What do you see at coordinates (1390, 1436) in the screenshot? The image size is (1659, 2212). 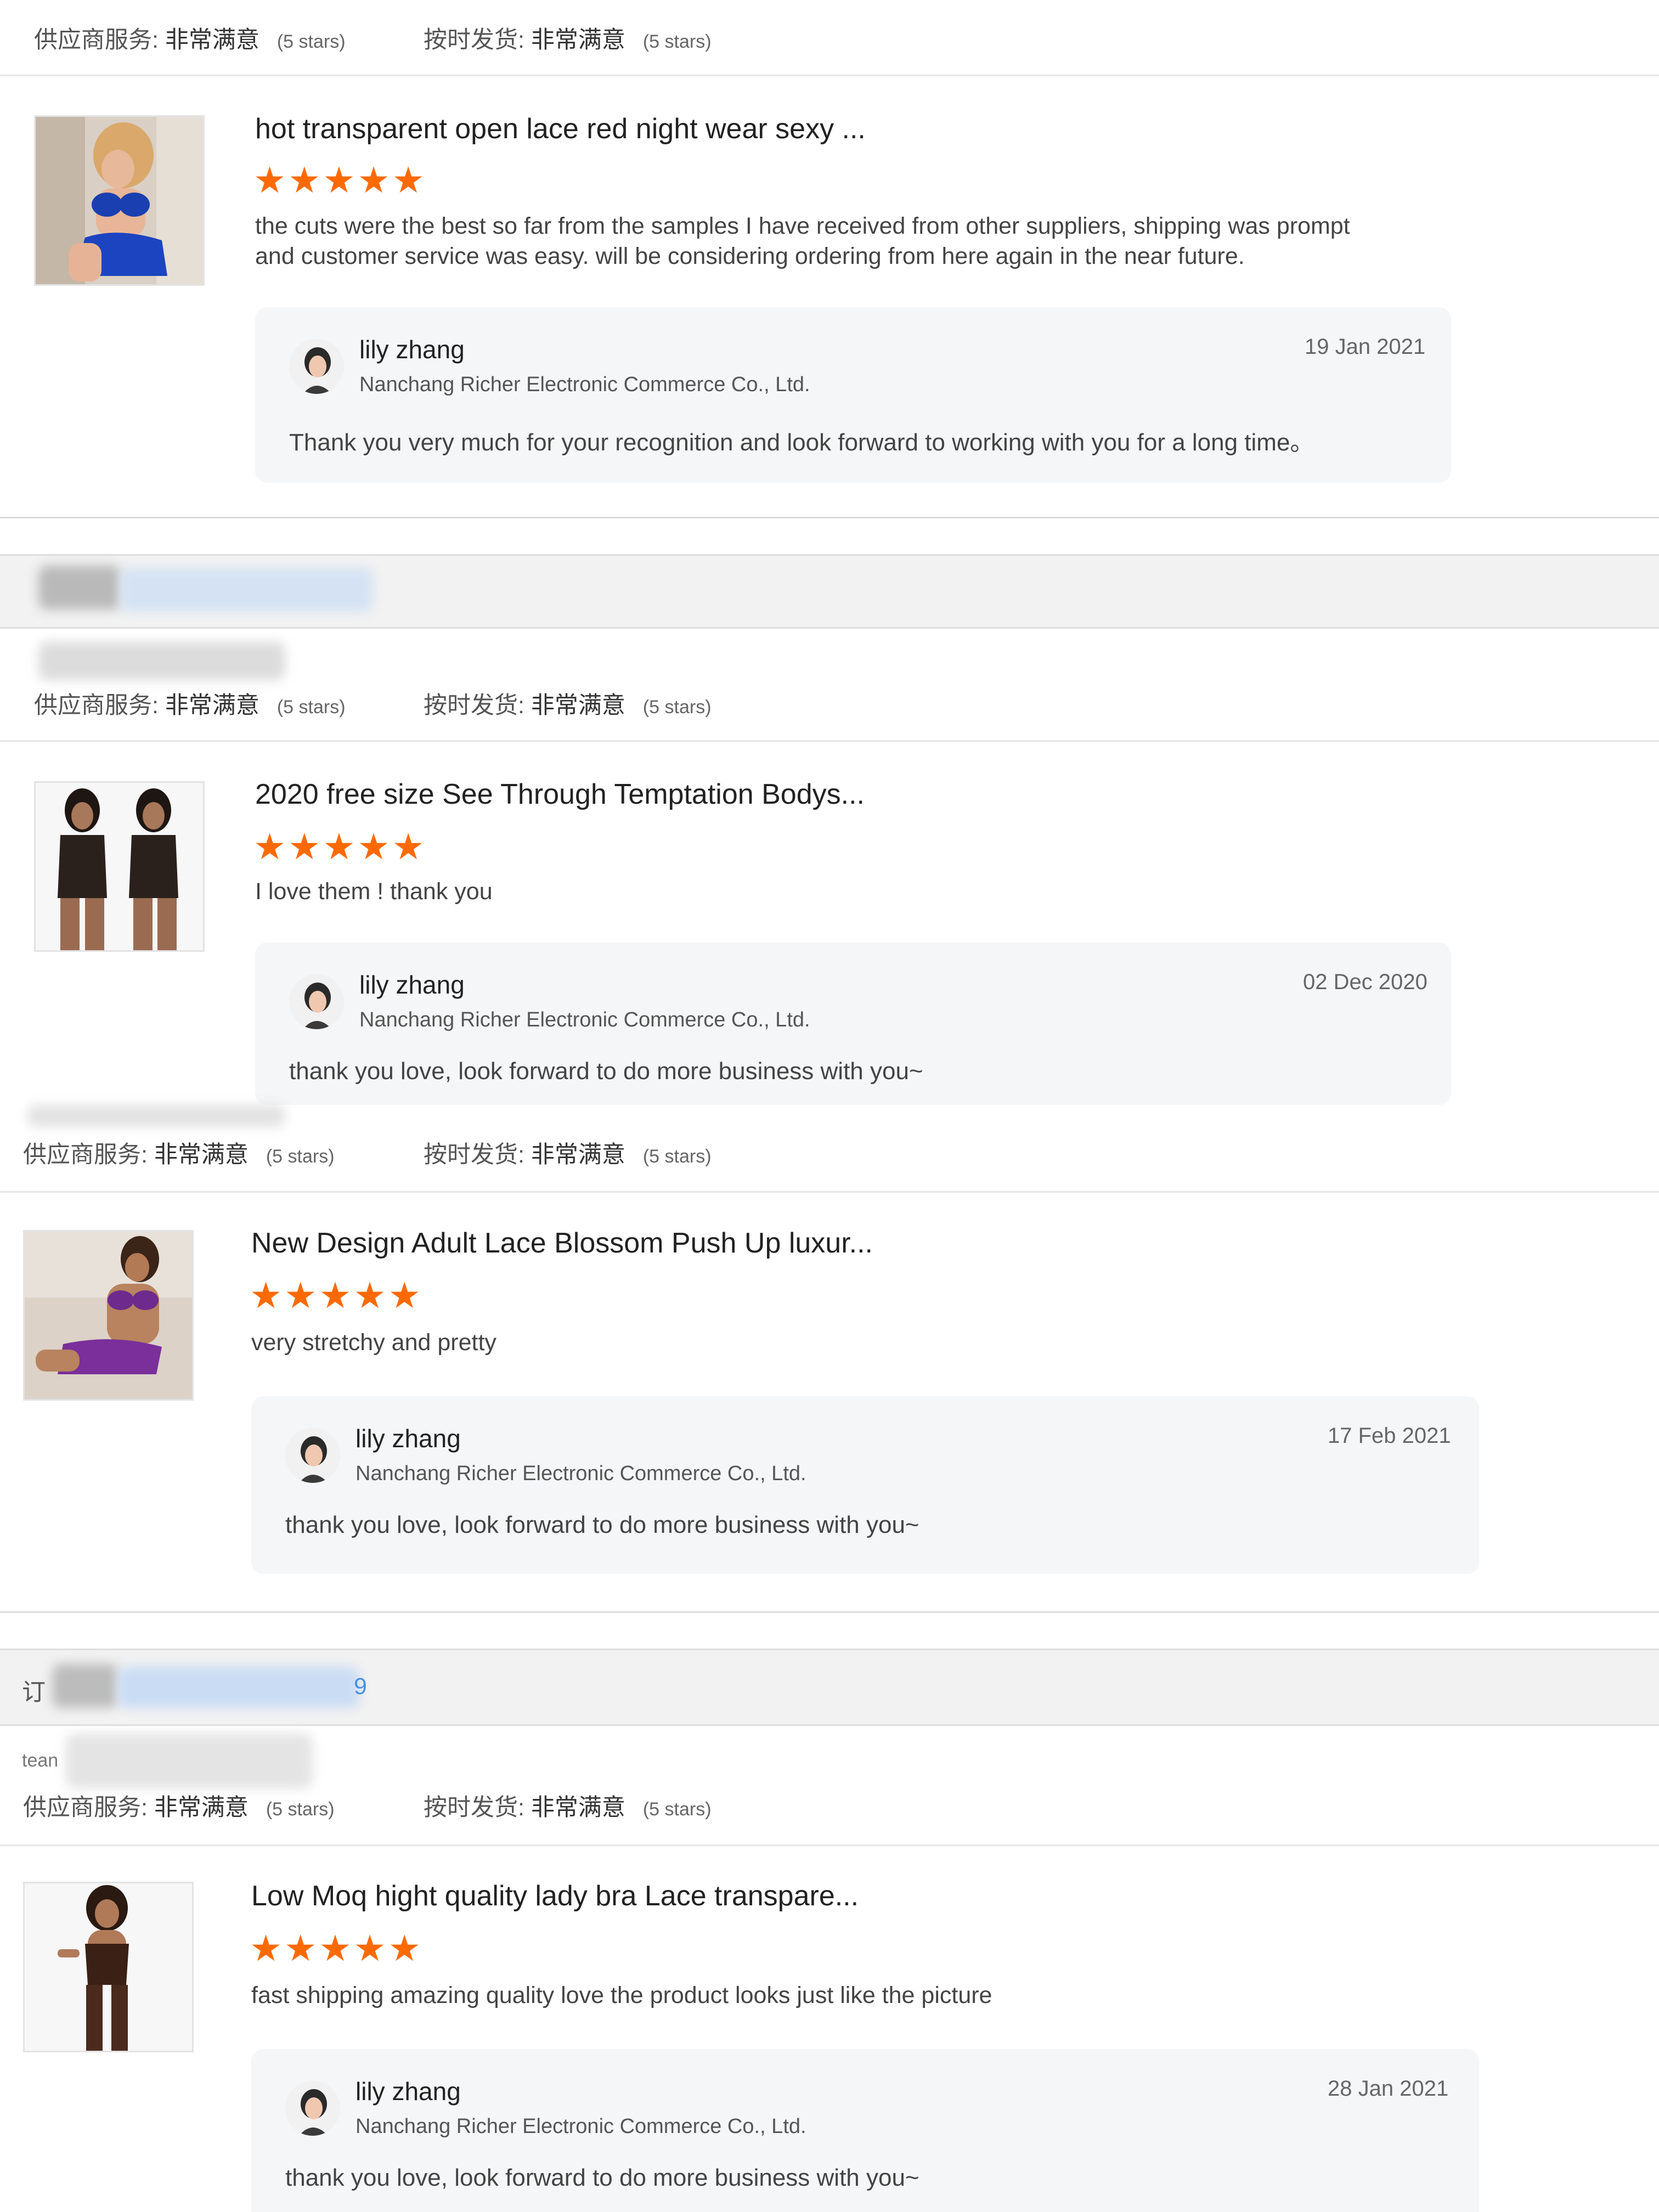 I see `reply-date: 17 Feb 2021` at bounding box center [1390, 1436].